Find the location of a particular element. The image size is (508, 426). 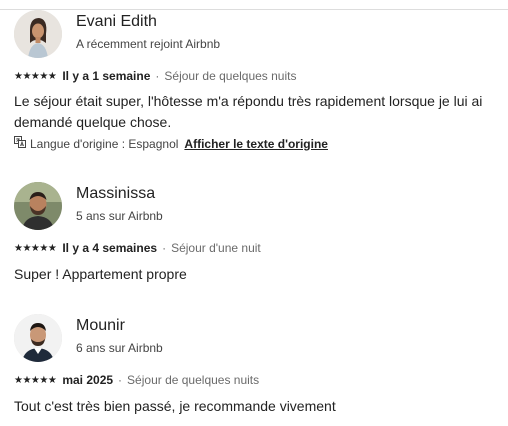

review-date: Il y a 4 semaines is located at coordinates (110, 248).